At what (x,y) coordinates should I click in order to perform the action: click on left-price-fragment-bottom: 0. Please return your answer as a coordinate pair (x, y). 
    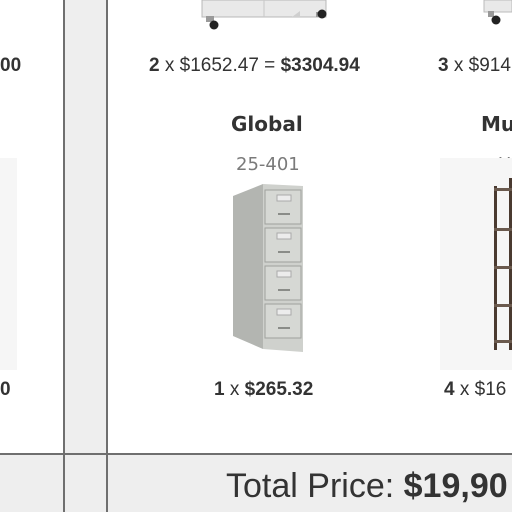
    Looking at the image, I should click on (5, 389).